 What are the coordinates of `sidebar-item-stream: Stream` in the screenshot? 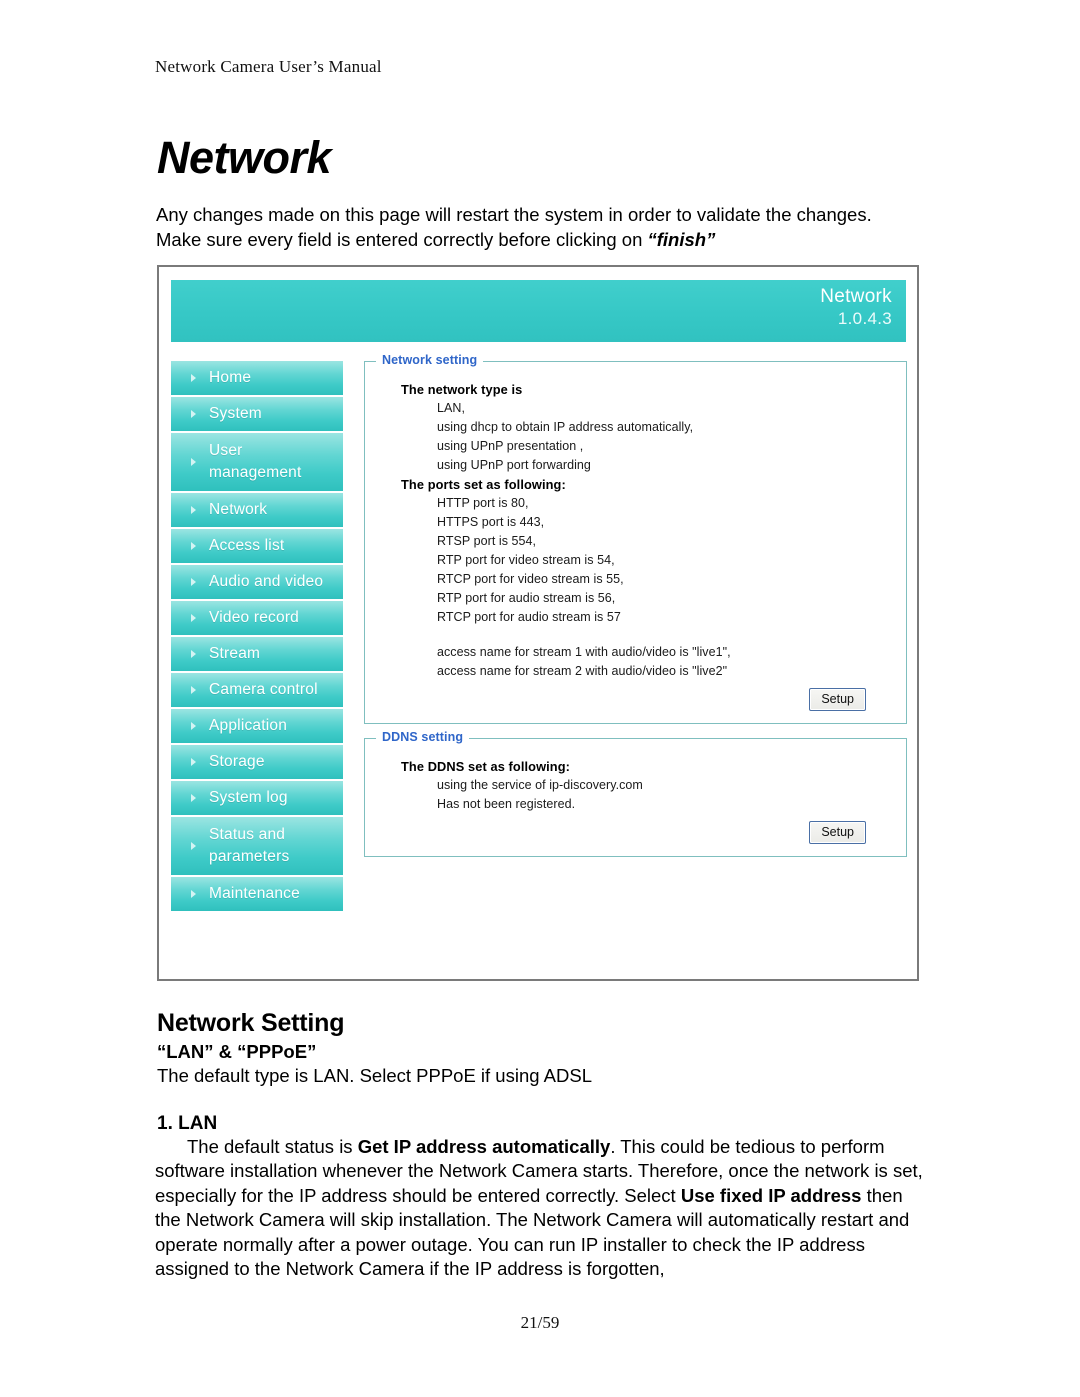 It's located at (257, 655).